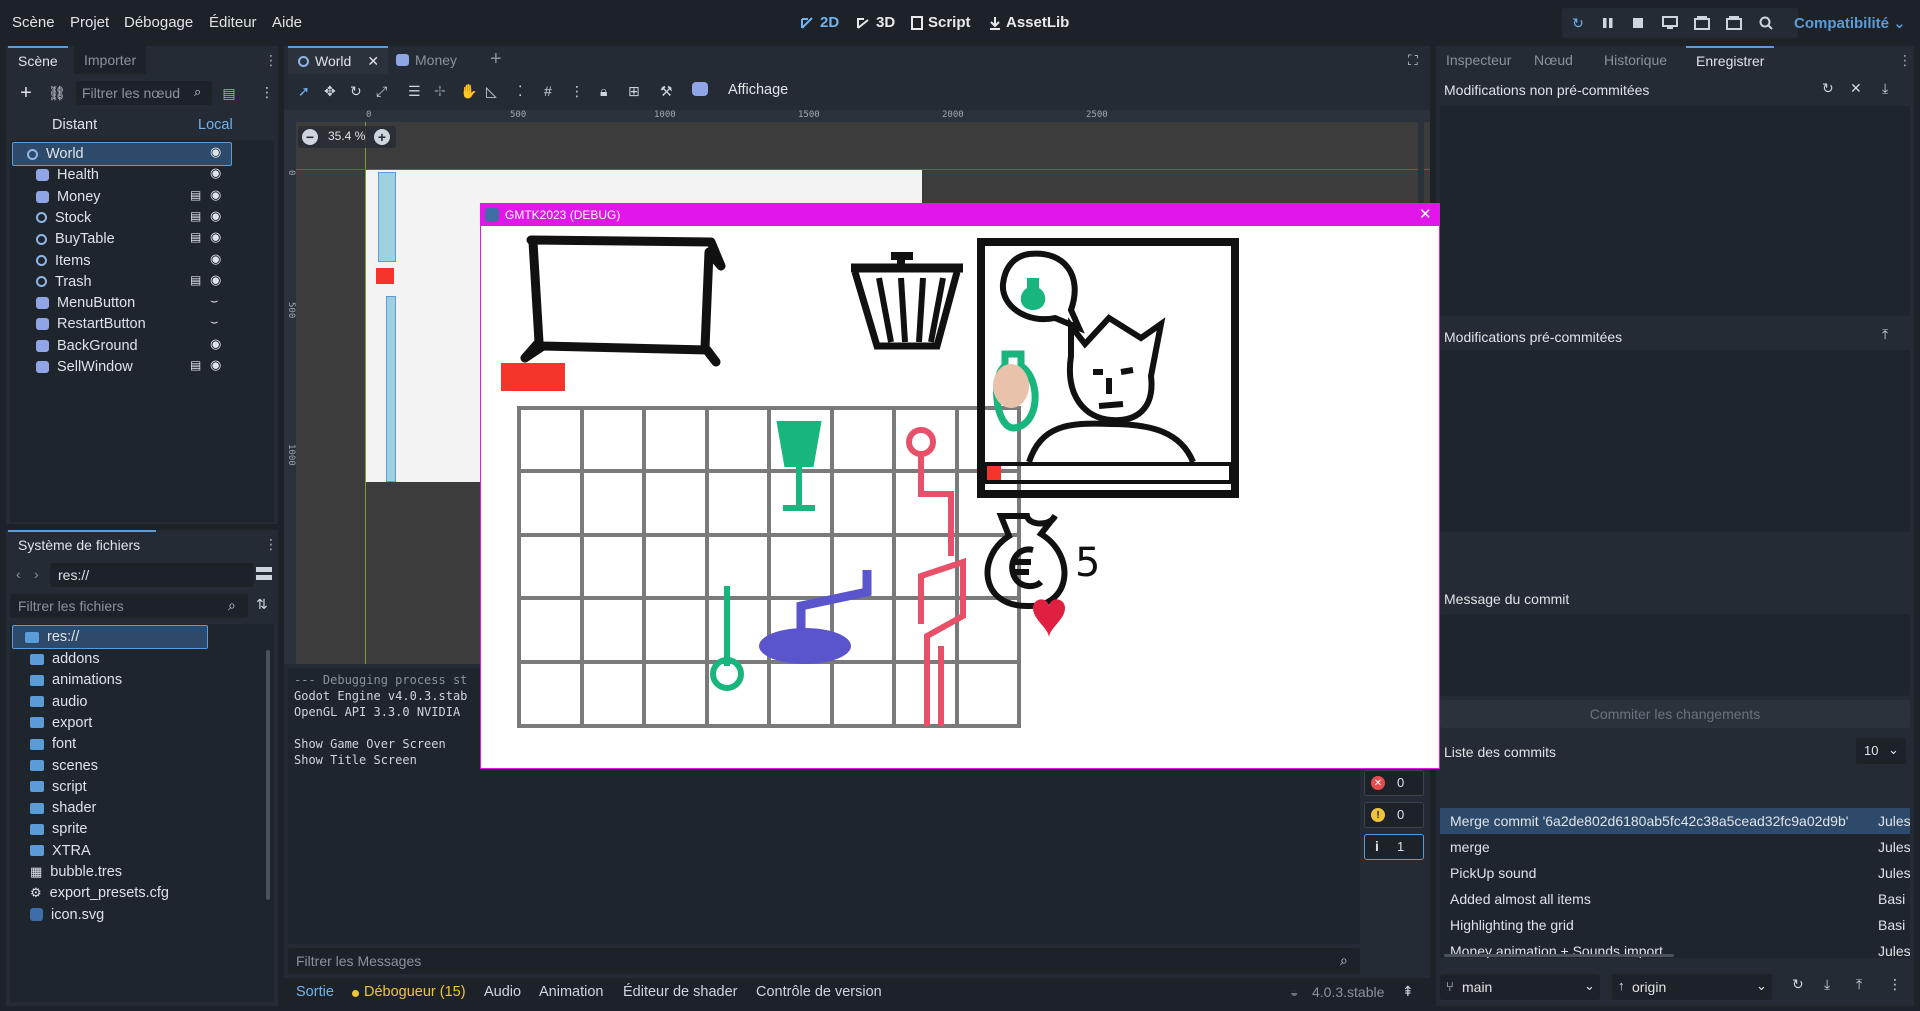 The width and height of the screenshot is (1920, 1011). I want to click on group-icon: ⊞, so click(634, 91).